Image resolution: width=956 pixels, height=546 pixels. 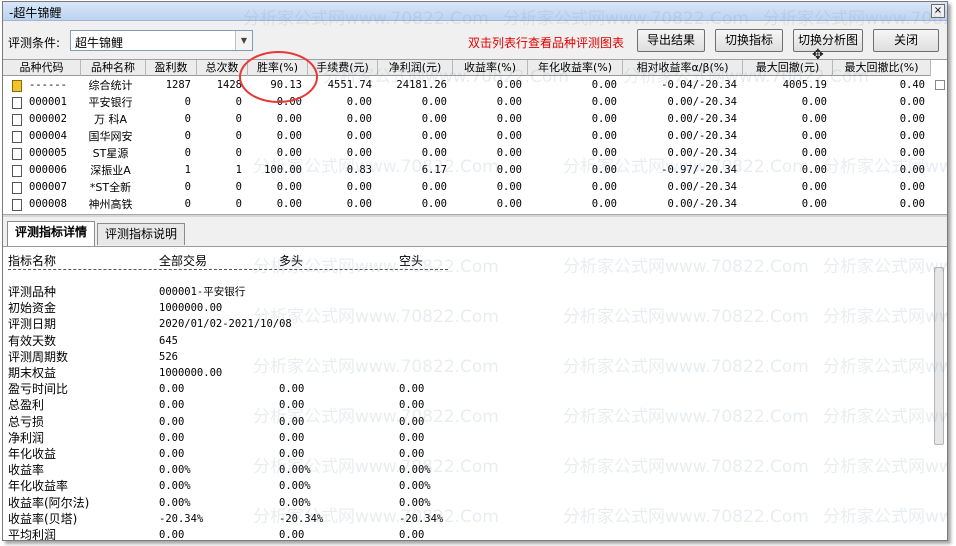 I want to click on condition-label: 评测条件:, so click(x=34, y=43).